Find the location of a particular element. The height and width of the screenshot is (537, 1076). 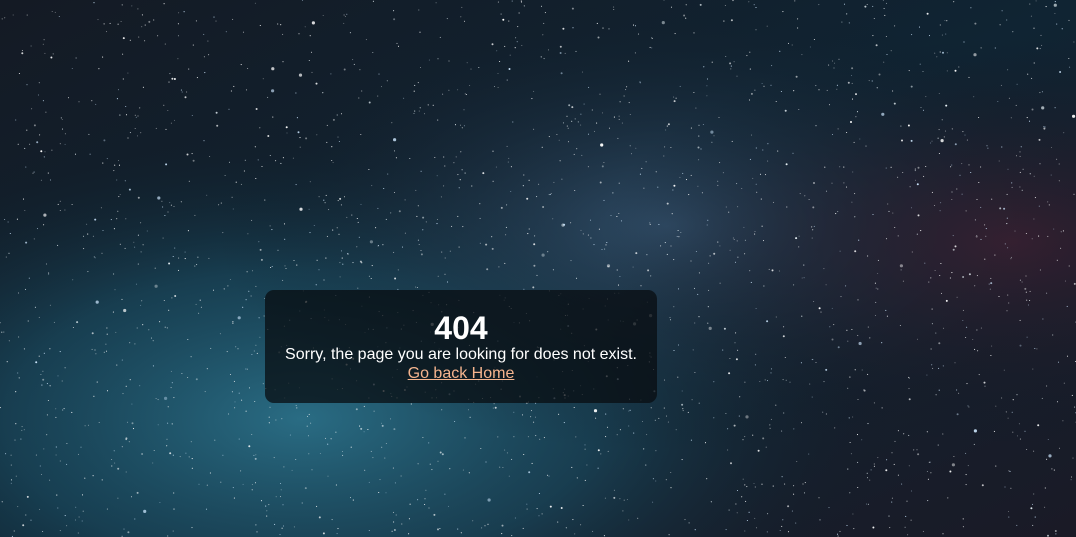

error-code: 404 is located at coordinates (461, 328).